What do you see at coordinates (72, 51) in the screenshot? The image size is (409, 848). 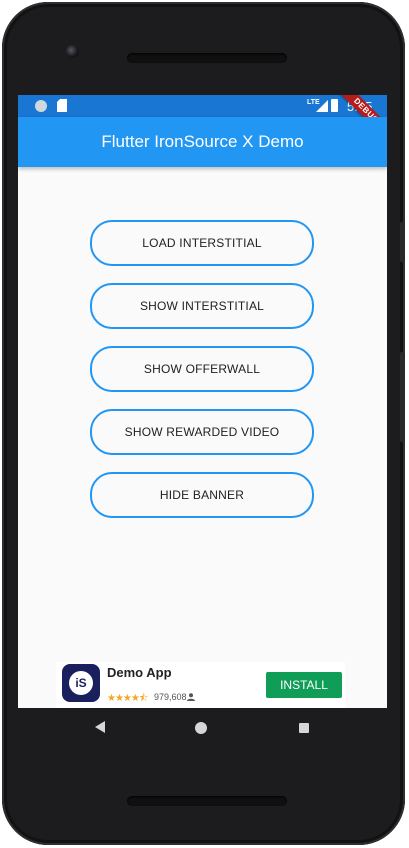 I see `front-camera` at bounding box center [72, 51].